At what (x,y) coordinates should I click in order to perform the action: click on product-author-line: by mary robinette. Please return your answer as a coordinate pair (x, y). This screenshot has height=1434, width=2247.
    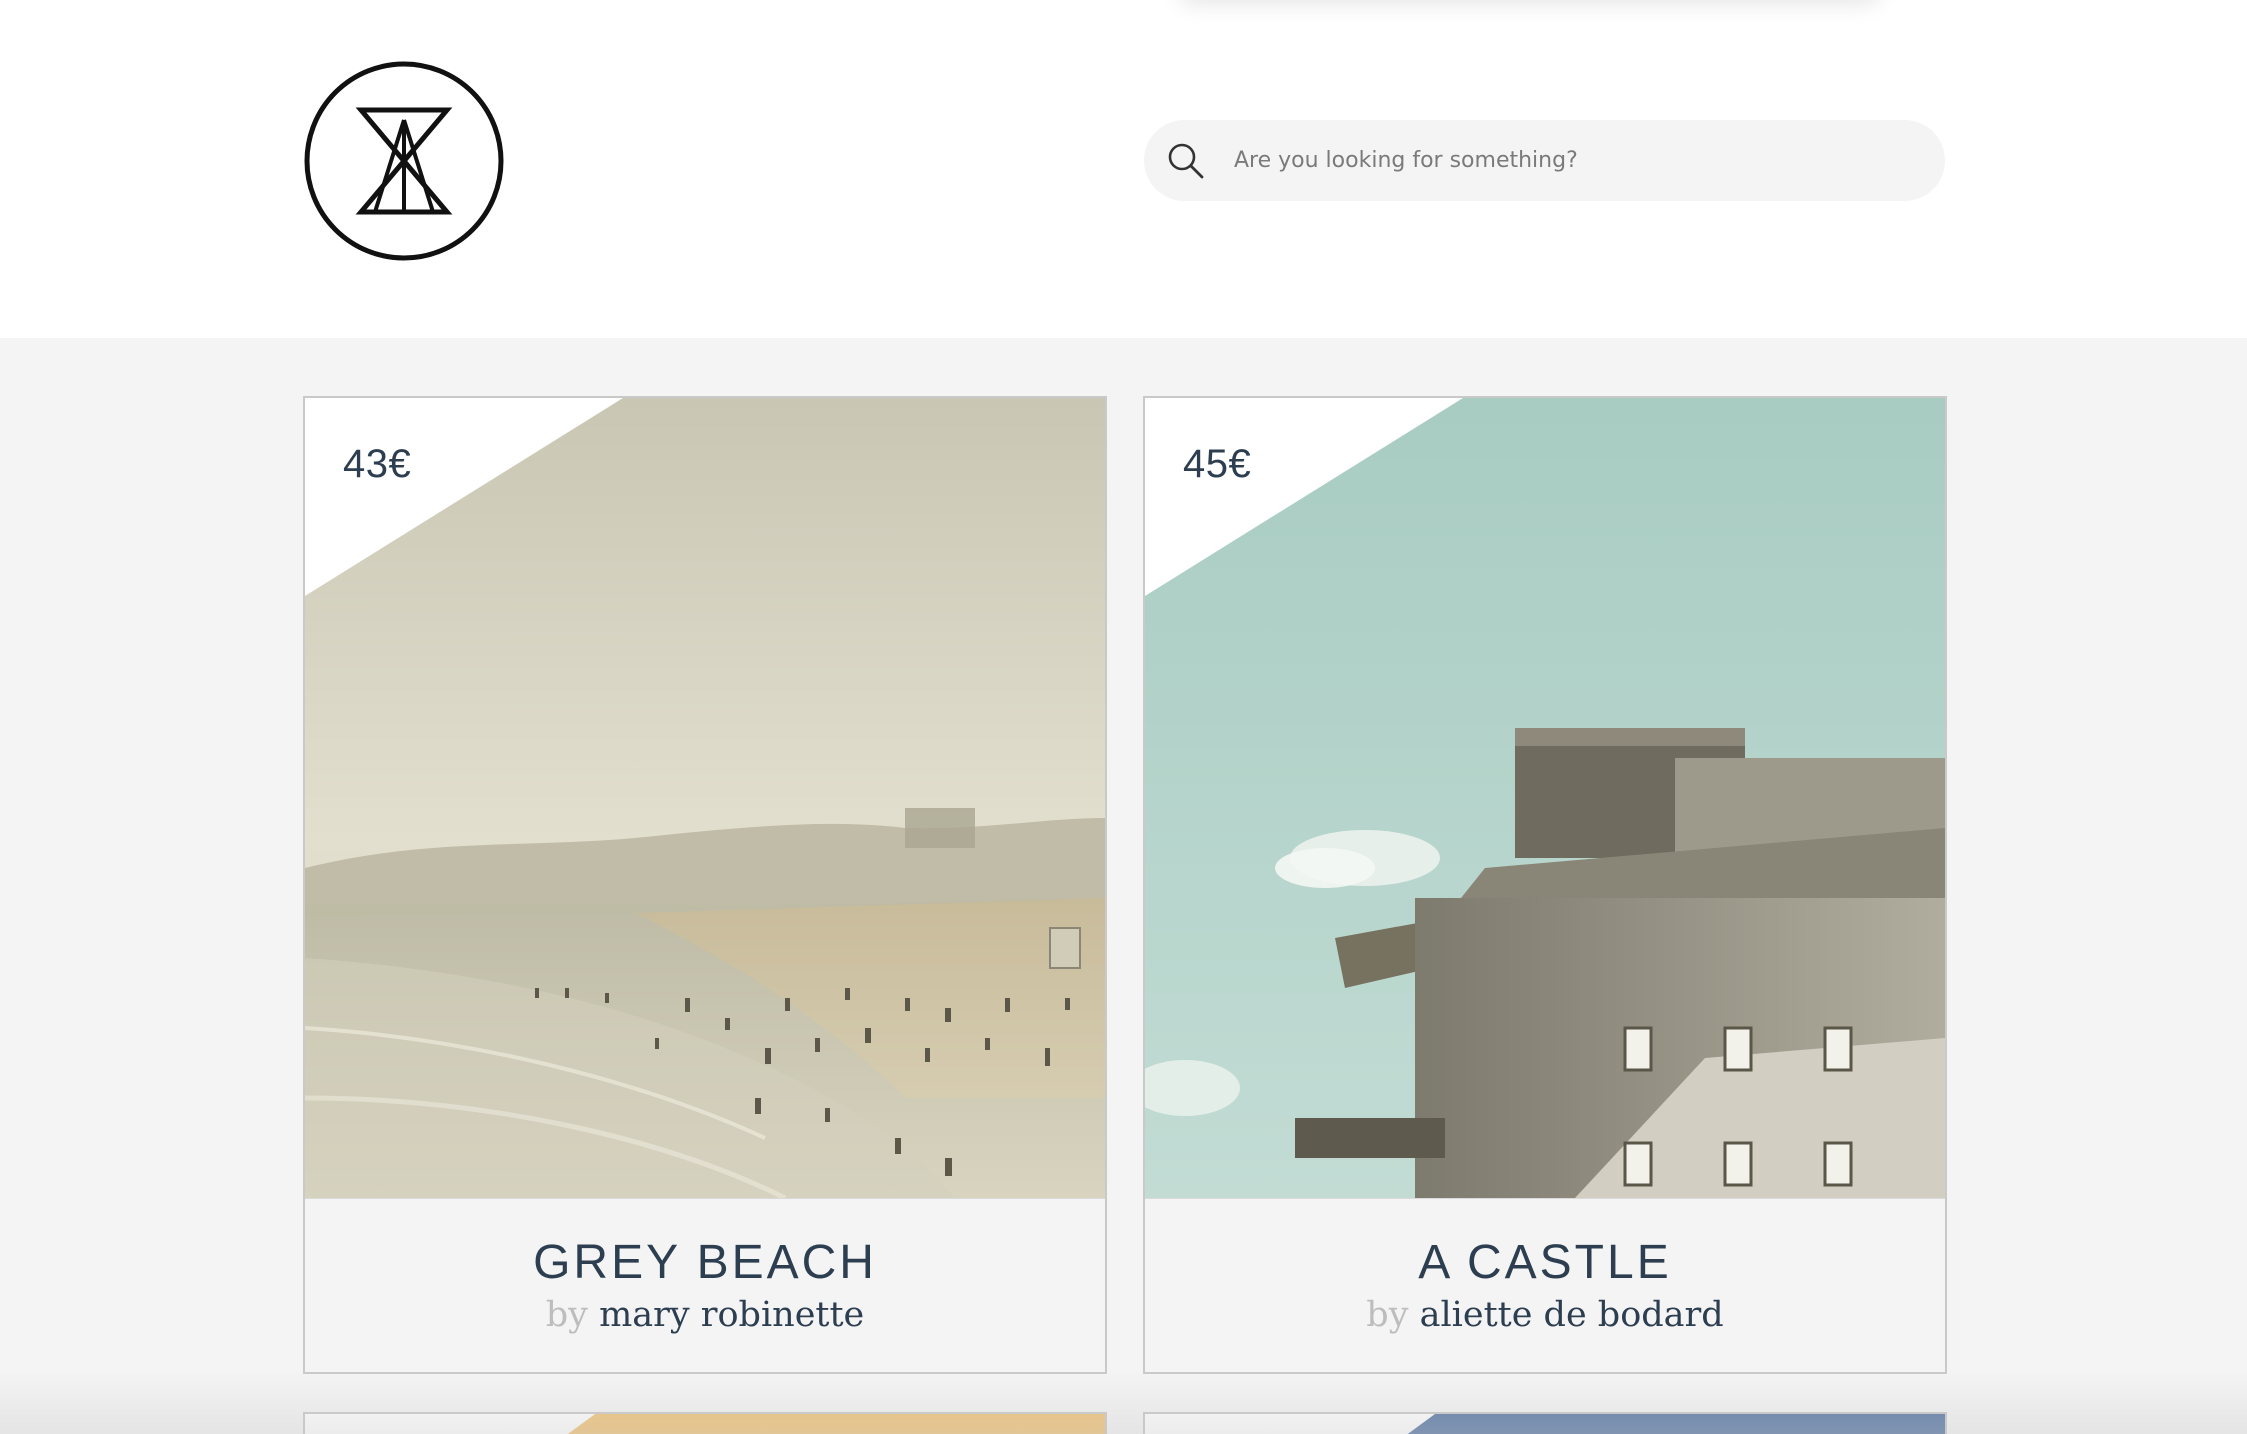
    Looking at the image, I should click on (705, 1315).